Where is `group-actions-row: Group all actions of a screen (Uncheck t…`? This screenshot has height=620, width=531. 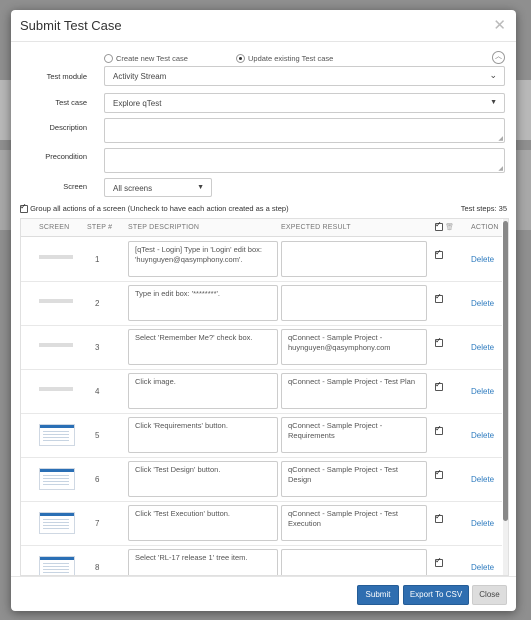 group-actions-row: Group all actions of a screen (Uncheck t… is located at coordinates (263, 209).